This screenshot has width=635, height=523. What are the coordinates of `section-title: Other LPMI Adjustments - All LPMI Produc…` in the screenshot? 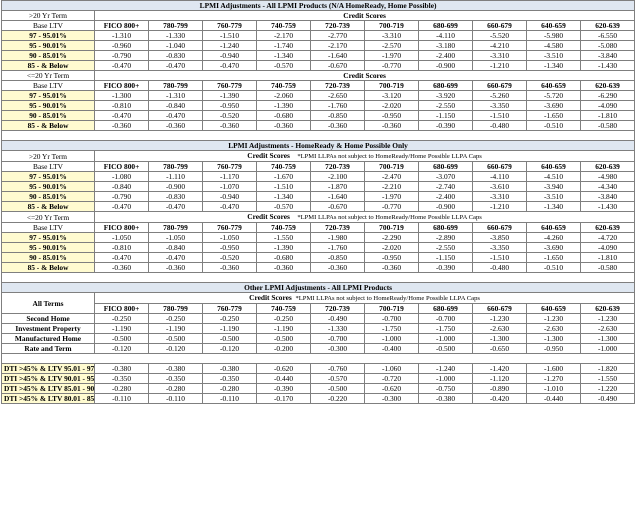 It's located at (317, 287).